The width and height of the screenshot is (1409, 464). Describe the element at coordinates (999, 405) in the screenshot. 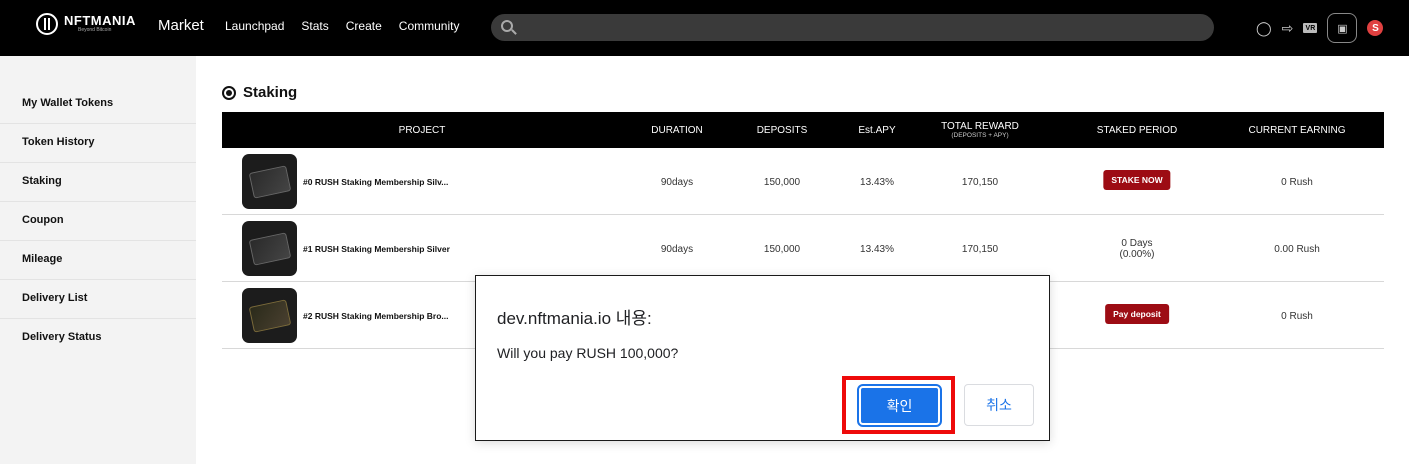

I see `confirm-cancel-button: 취소` at that location.